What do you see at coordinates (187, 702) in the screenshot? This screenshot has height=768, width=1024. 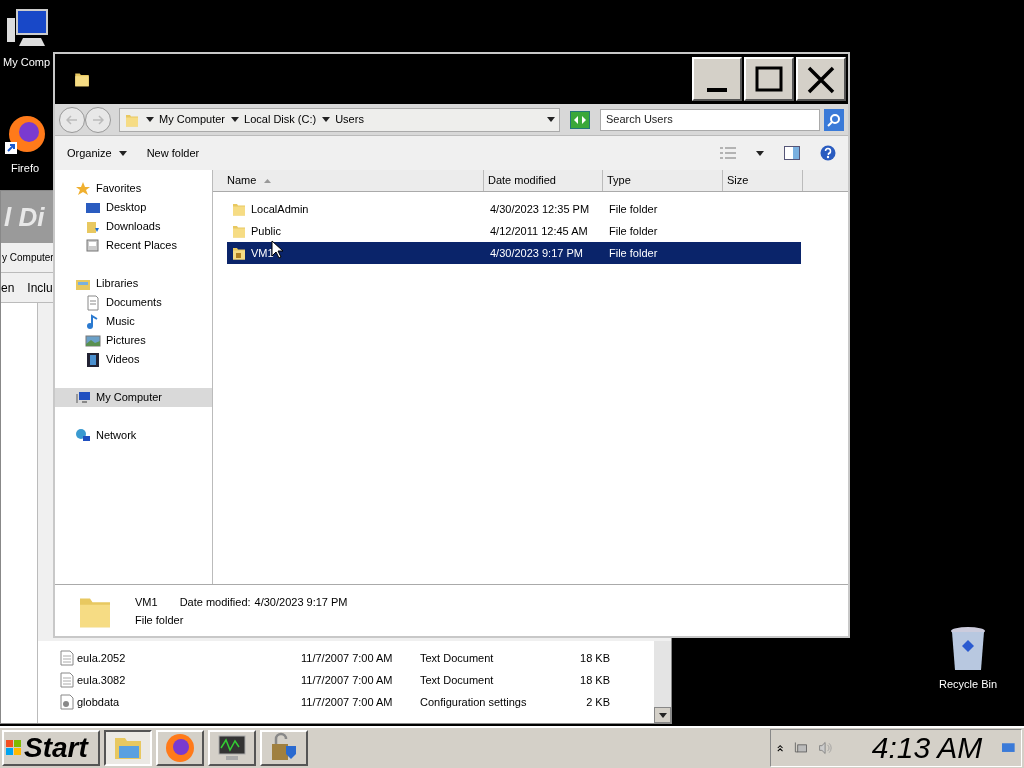 I see `file-name: globdata` at bounding box center [187, 702].